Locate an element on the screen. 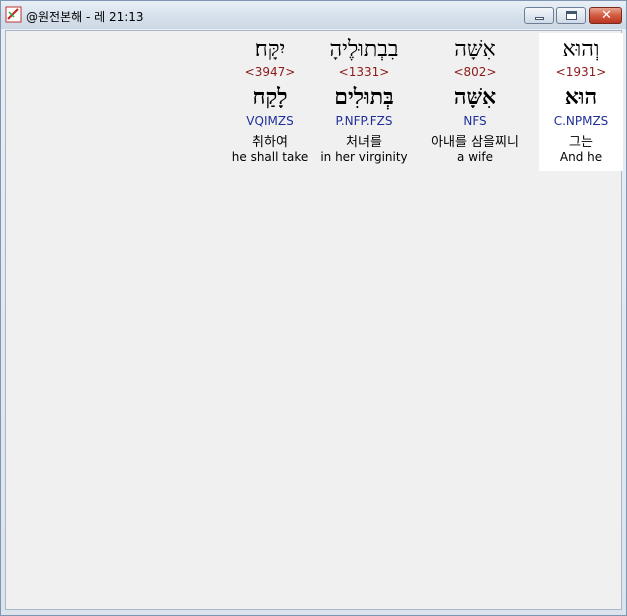 The width and height of the screenshot is (627, 616). hebrew-lemma: אִשָּׁה is located at coordinates (475, 97).